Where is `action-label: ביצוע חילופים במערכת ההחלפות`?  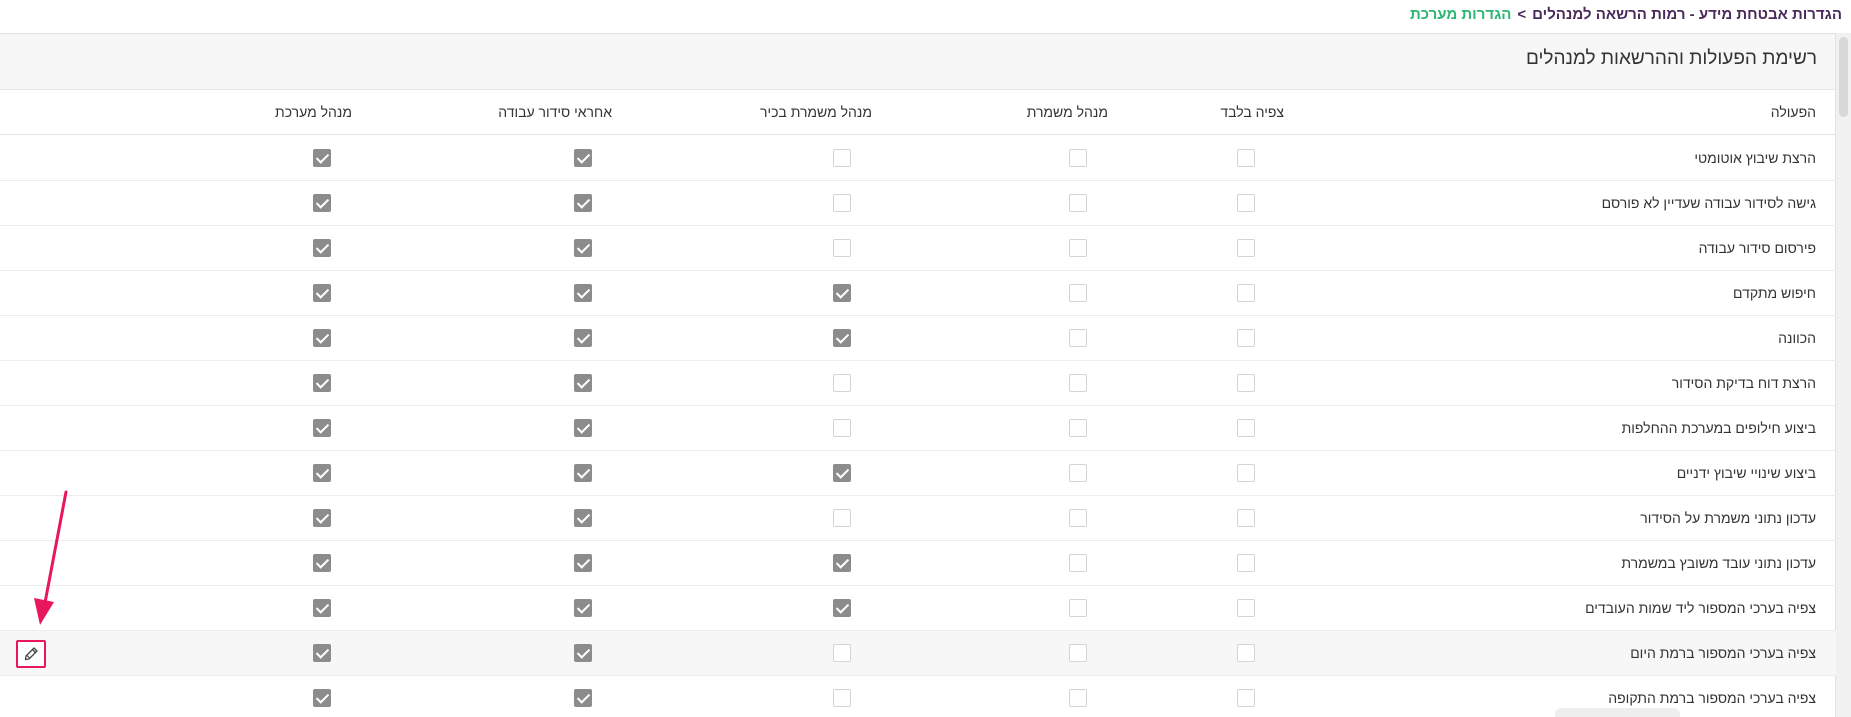
action-label: ביצוע חילופים במערכת ההחלפות is located at coordinates (1718, 428).